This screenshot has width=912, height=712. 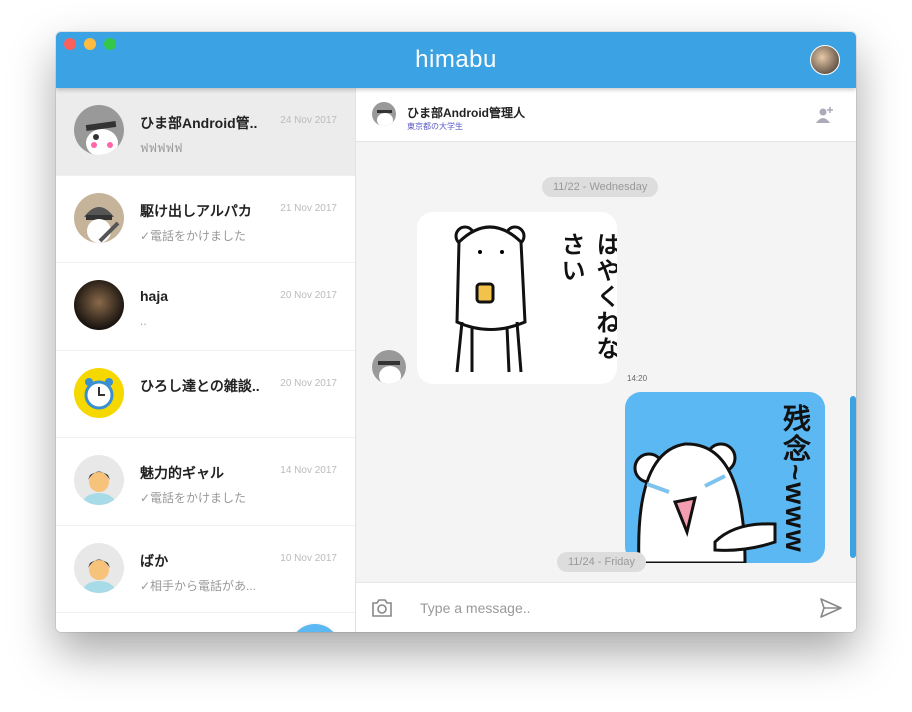 I want to click on contact-subtitle: 東京都の大学生, so click(x=435, y=126).